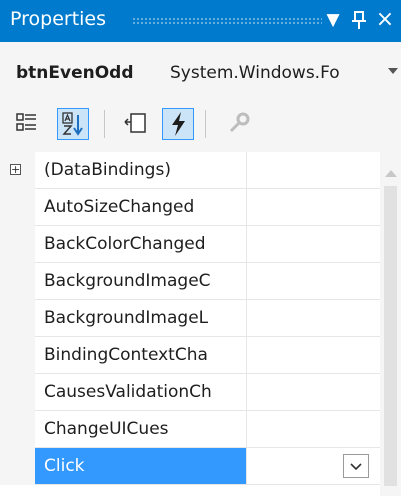 This screenshot has width=401, height=496. Describe the element at coordinates (137, 124) in the screenshot. I see `properties-icon` at that location.